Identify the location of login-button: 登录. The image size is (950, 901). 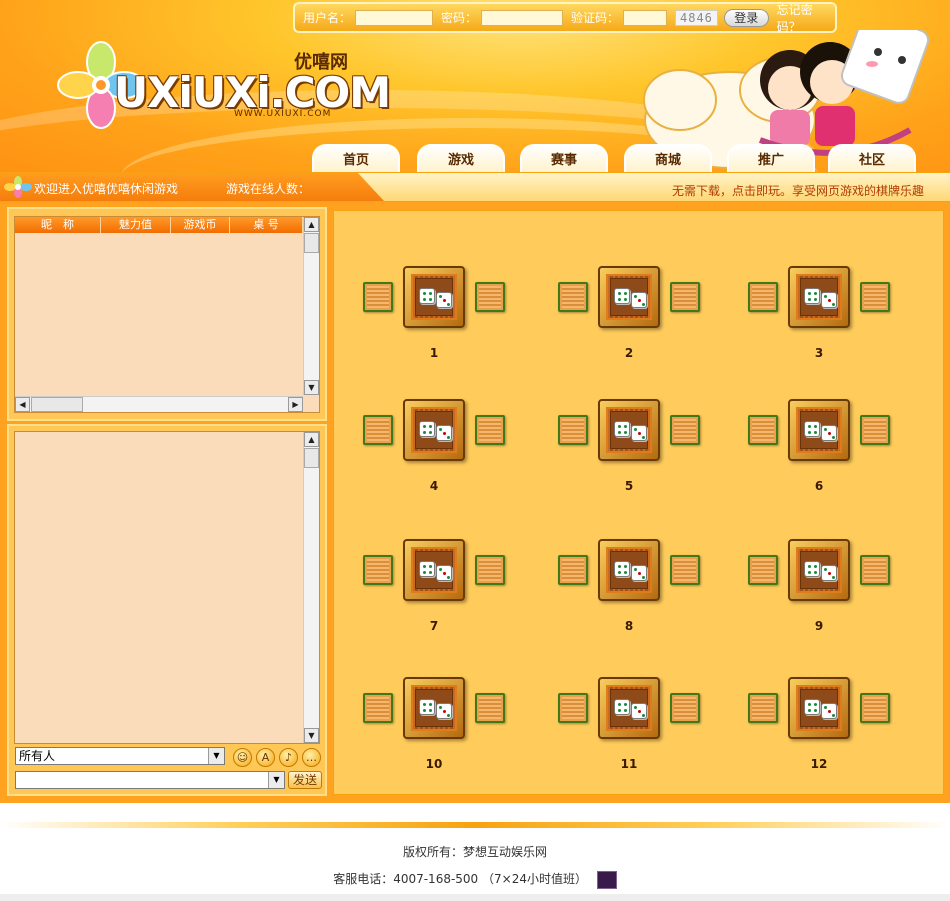
(746, 17).